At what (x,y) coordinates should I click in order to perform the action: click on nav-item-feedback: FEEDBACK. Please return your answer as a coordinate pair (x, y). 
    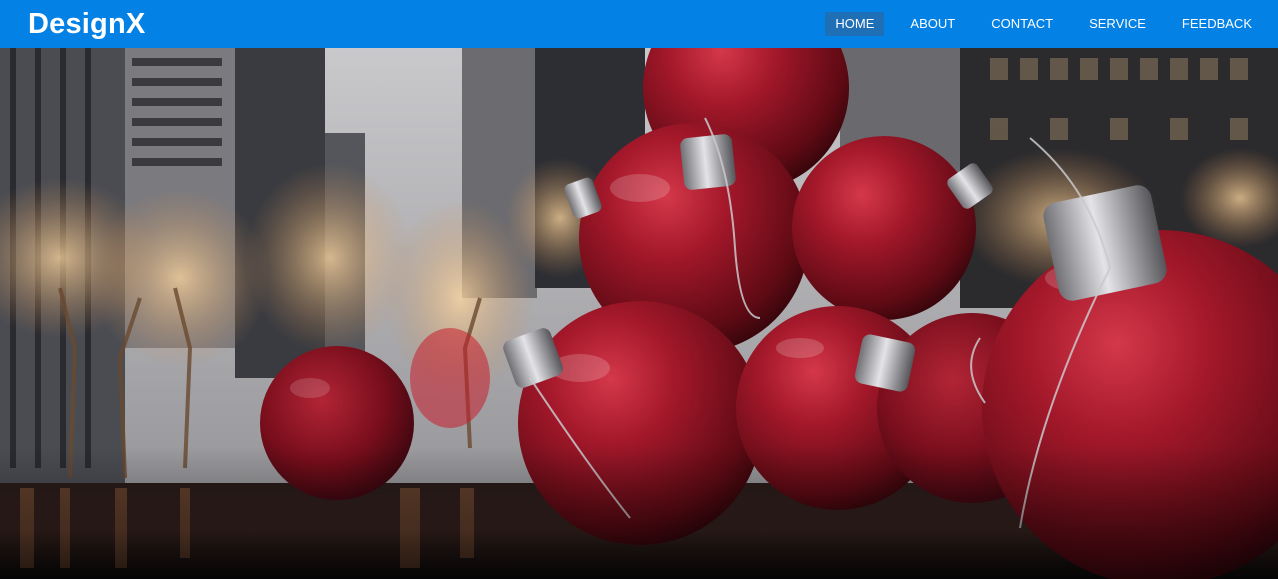
    Looking at the image, I should click on (1217, 24).